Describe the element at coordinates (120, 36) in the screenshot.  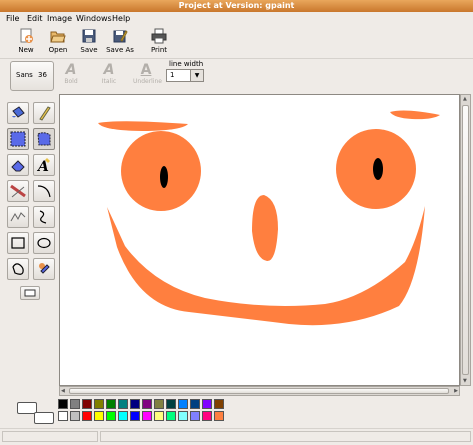
I see `save-as-icon` at that location.